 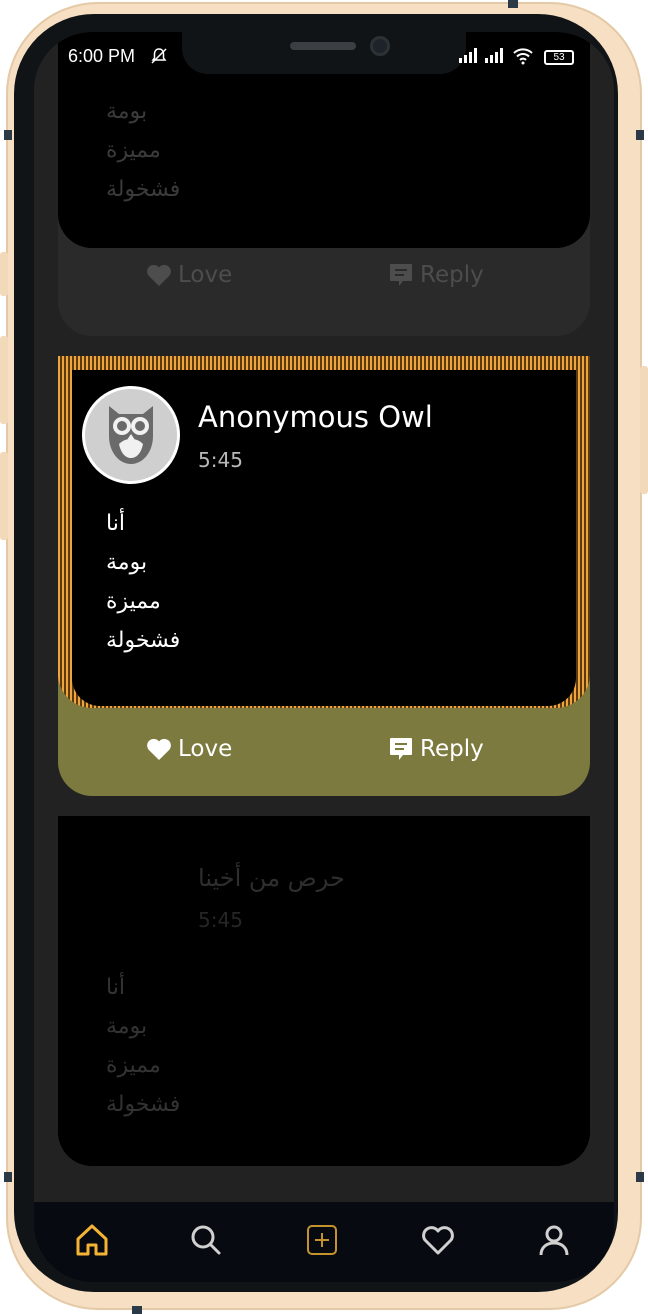 What do you see at coordinates (159, 58) in the screenshot?
I see `mute-icon` at bounding box center [159, 58].